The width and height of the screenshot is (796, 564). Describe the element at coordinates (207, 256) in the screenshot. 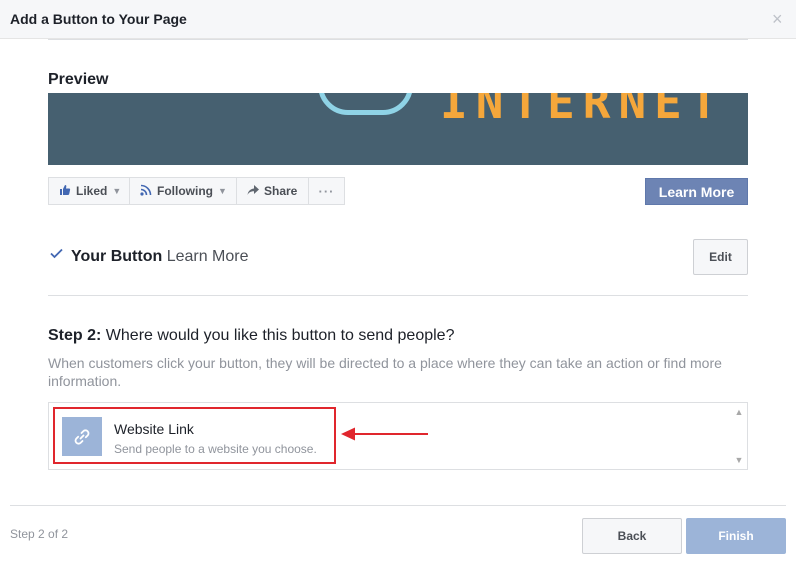

I see `your-button-value: Learn More` at that location.